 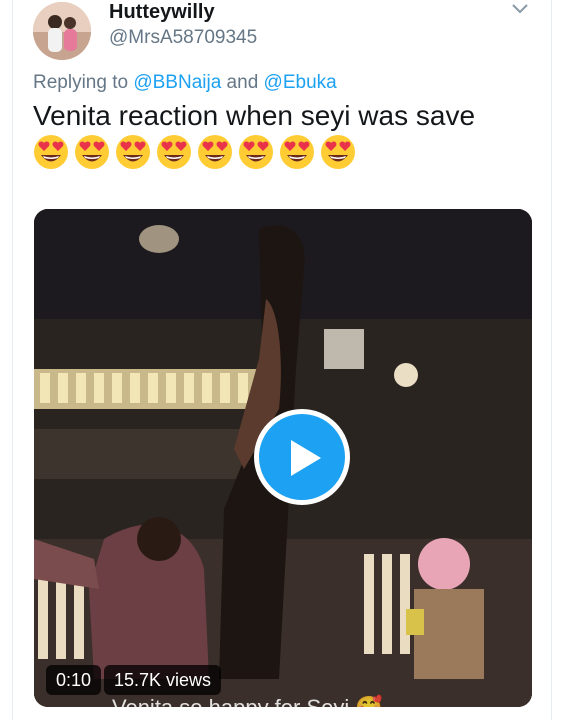 I want to click on video-caption: Venita so happy for Seyi 🥰, so click(x=247, y=701).